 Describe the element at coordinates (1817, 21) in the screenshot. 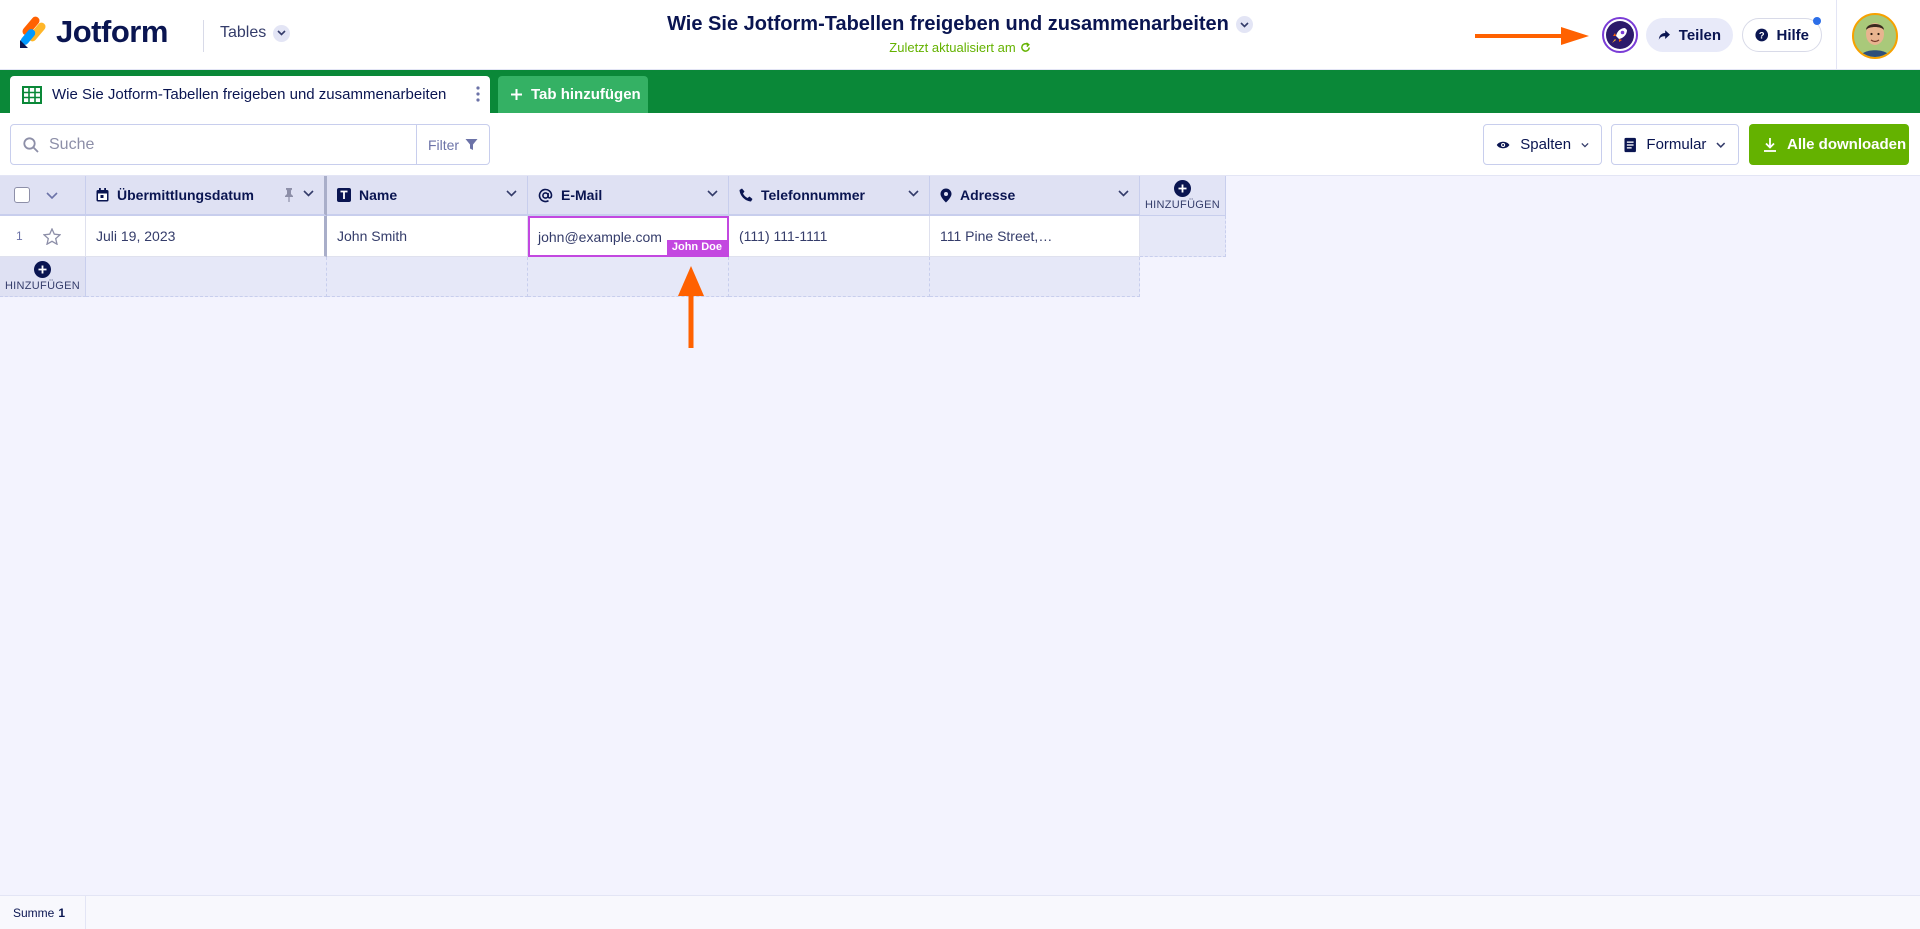

I see `notification-dot` at that location.